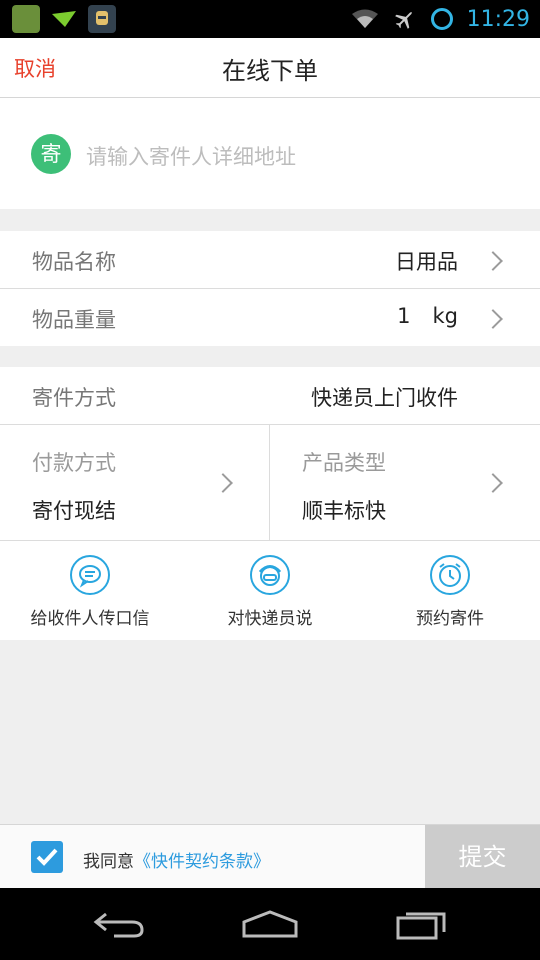 Image resolution: width=540 pixels, height=960 pixels. I want to click on sender-address-placeholder: 请输入寄件人详细地址, so click(191, 157).